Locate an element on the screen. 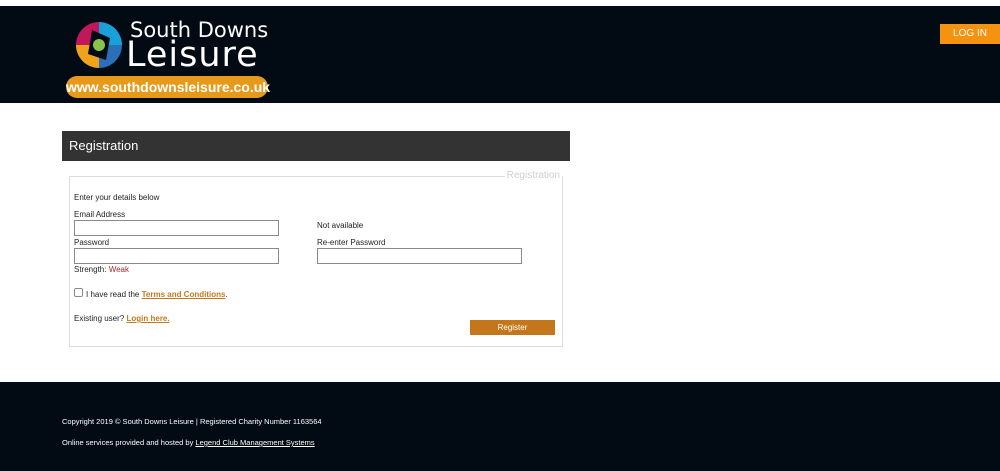 The width and height of the screenshot is (1000, 471). logo-text-line2: Leisure is located at coordinates (192, 55).